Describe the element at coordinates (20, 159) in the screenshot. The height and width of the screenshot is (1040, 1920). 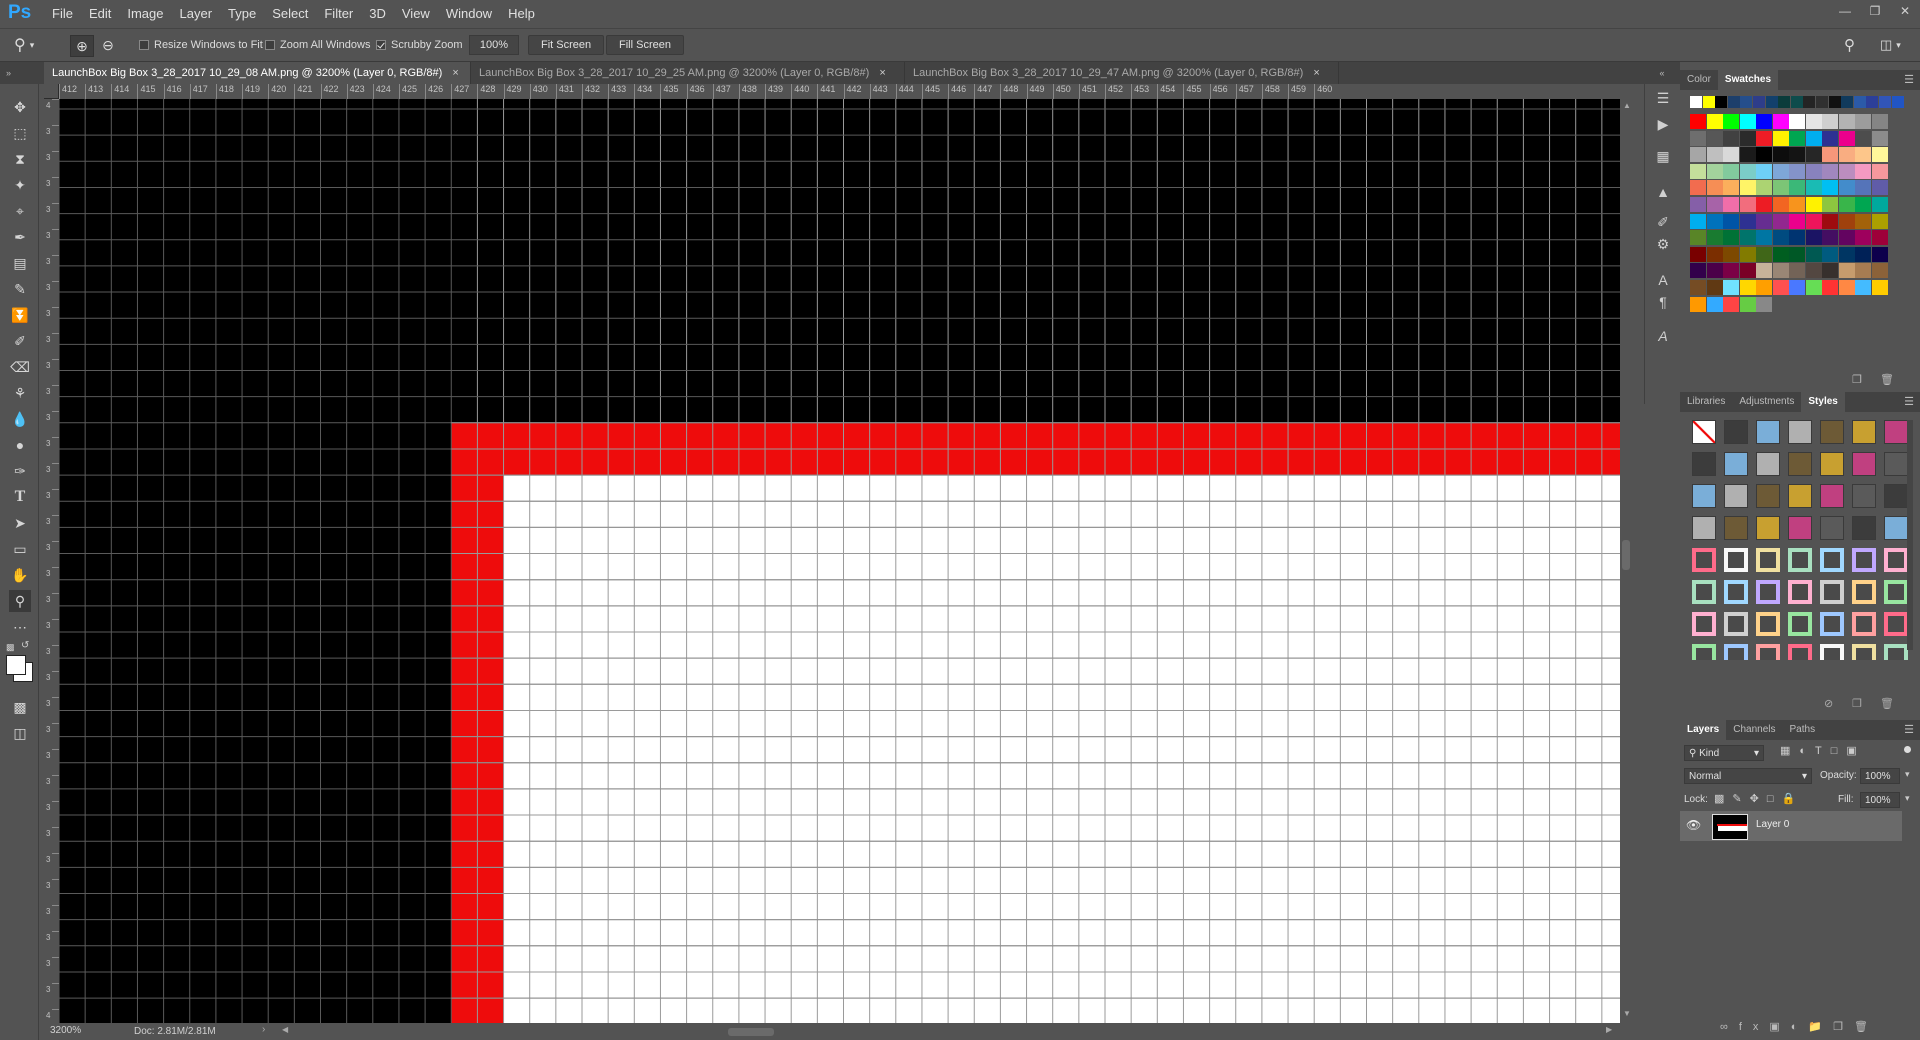
I see `lasso-tool-icon: ⧗` at that location.